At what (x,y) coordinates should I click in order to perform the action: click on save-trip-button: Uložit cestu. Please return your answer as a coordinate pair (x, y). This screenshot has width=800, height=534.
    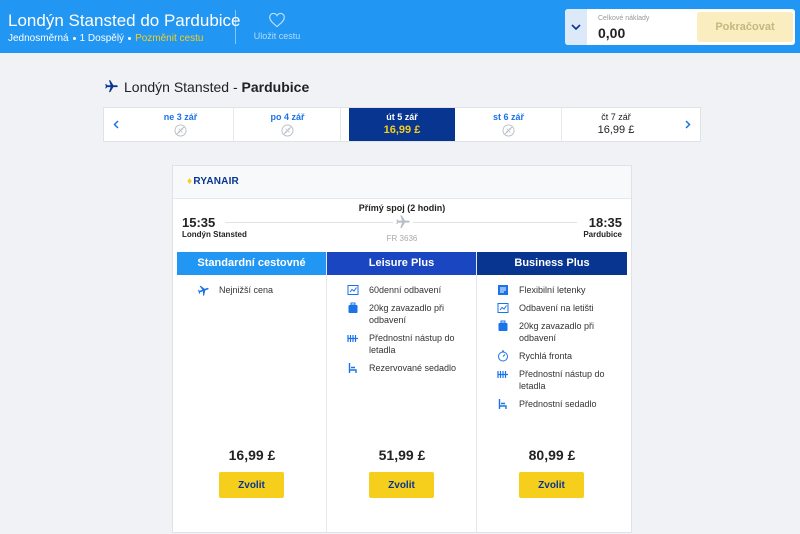
    Looking at the image, I should click on (277, 26).